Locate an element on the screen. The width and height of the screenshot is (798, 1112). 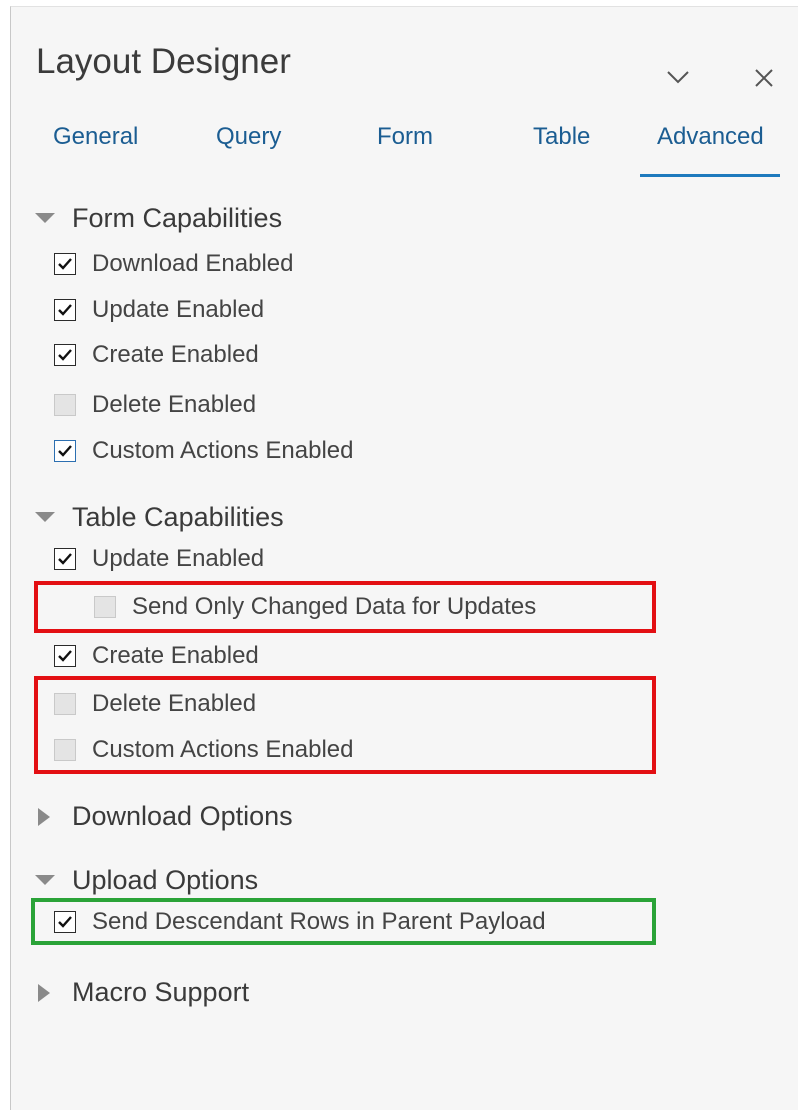
tab-table: Table is located at coordinates (561, 144).